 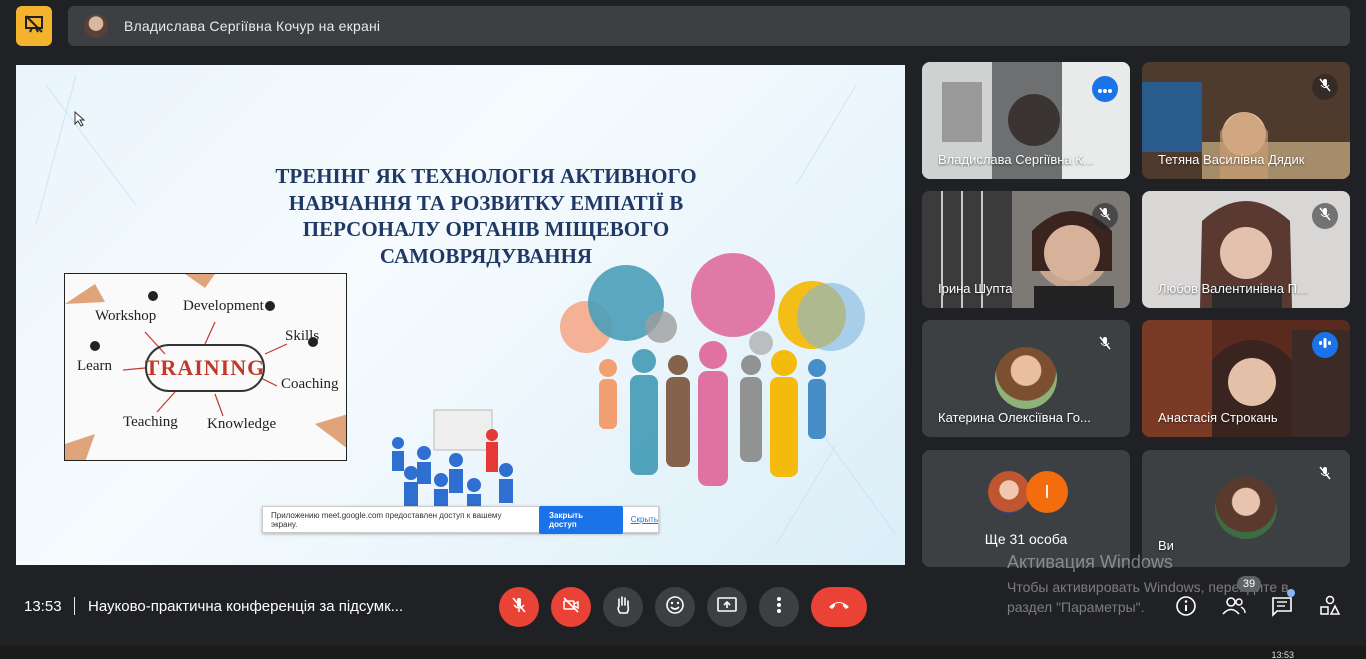 I want to click on microphone-toggle-button, so click(x=519, y=607).